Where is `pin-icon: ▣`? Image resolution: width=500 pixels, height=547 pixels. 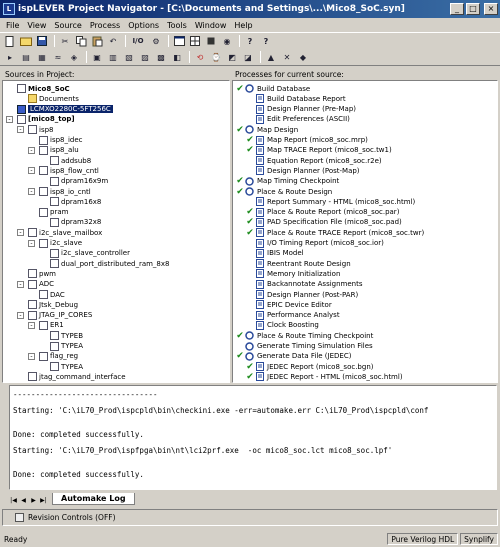 pin-icon: ▣ is located at coordinates (97, 57).